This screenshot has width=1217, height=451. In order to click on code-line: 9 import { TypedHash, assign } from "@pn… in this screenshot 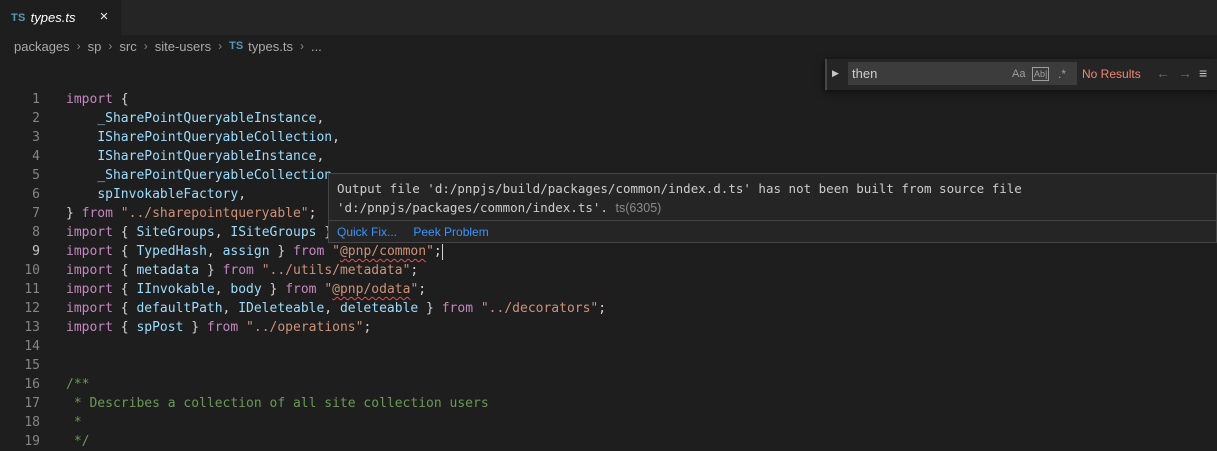, I will do `click(608, 251)`.